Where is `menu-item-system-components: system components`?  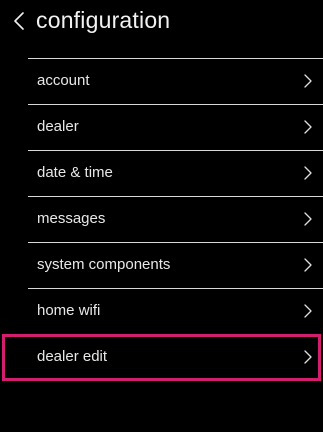
menu-item-system-components: system components is located at coordinates (161, 265).